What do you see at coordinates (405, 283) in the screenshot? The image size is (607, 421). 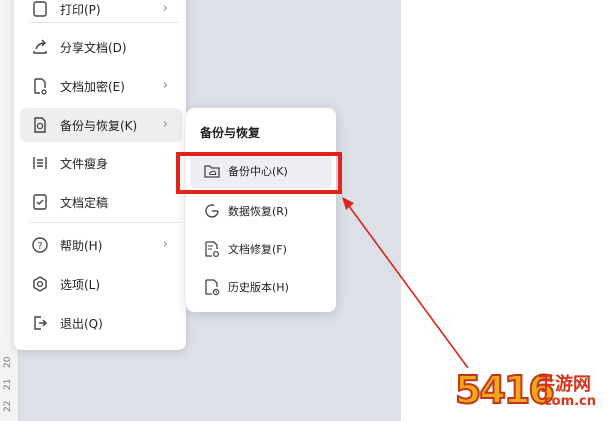 I see `annotation-arrow` at bounding box center [405, 283].